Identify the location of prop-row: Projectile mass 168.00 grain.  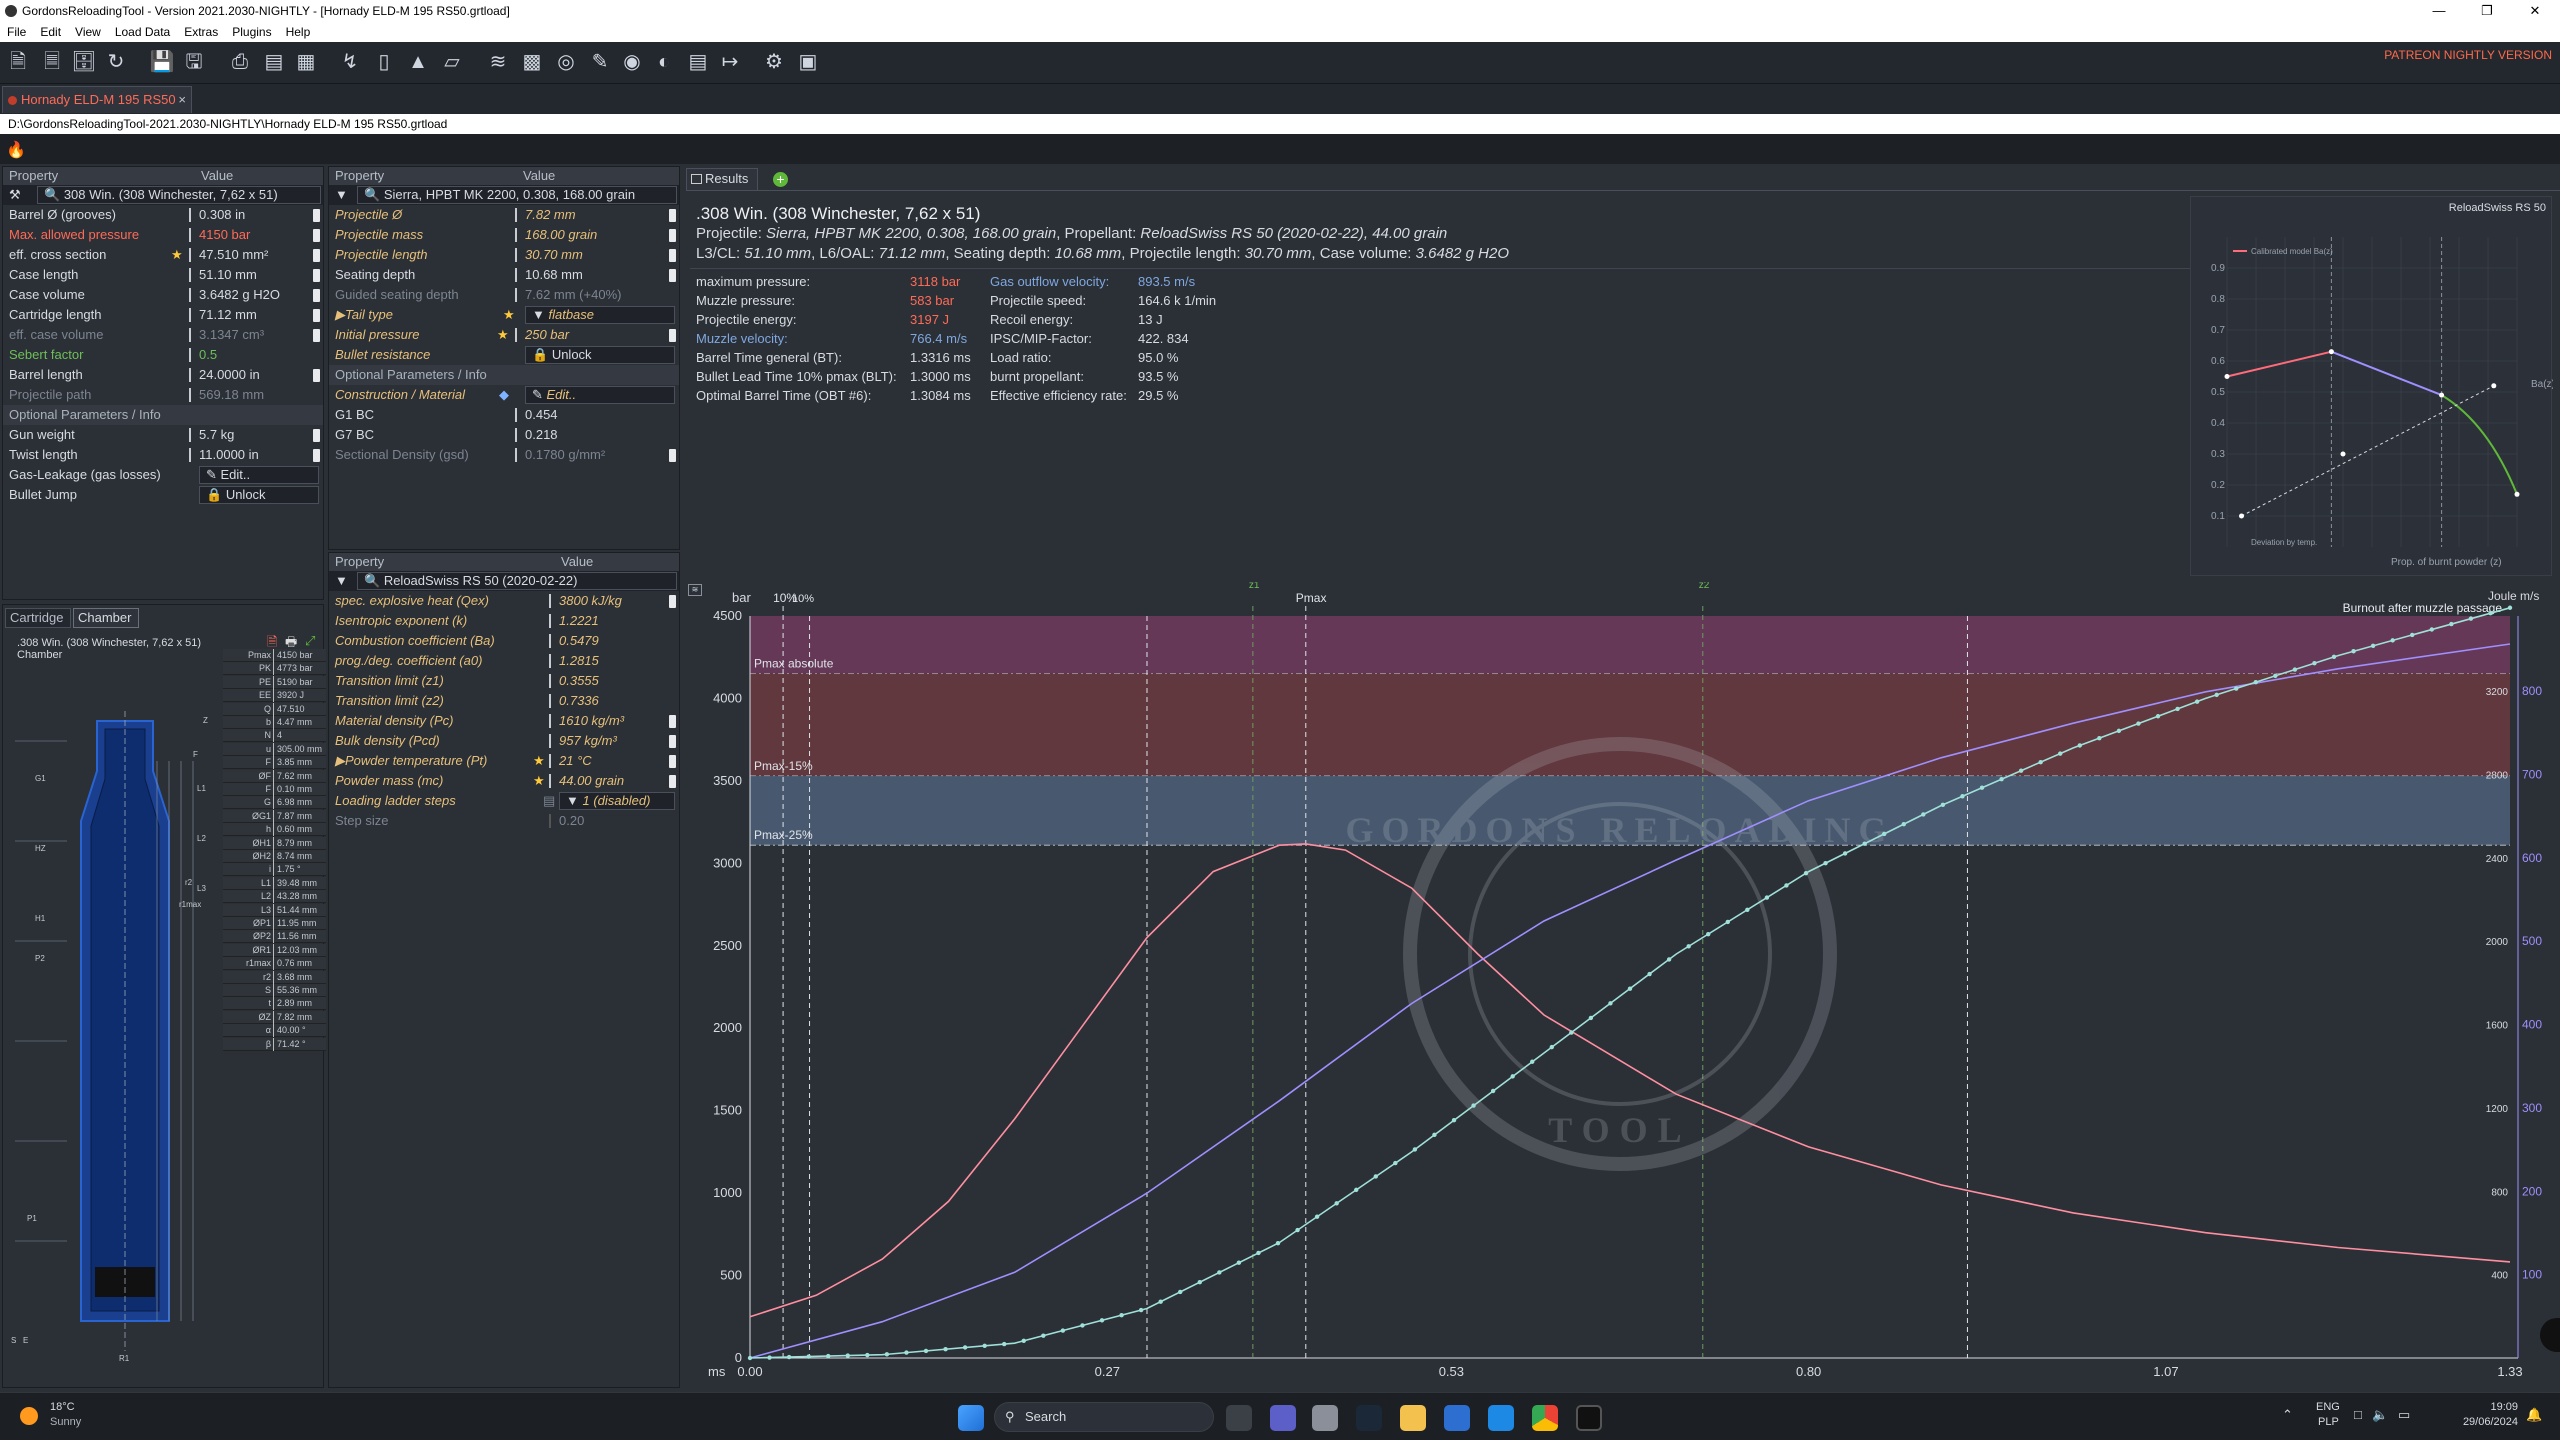
(504, 235).